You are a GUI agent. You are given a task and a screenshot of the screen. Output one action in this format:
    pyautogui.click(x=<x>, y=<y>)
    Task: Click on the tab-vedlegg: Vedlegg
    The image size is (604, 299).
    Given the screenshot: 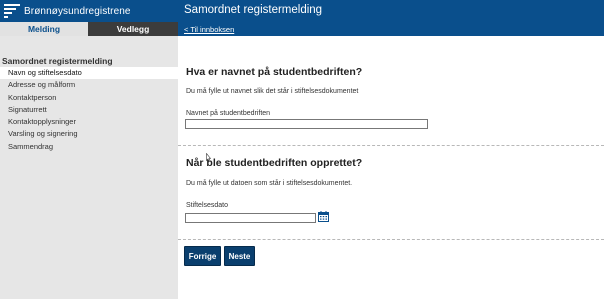 What is the action you would take?
    pyautogui.click(x=133, y=29)
    